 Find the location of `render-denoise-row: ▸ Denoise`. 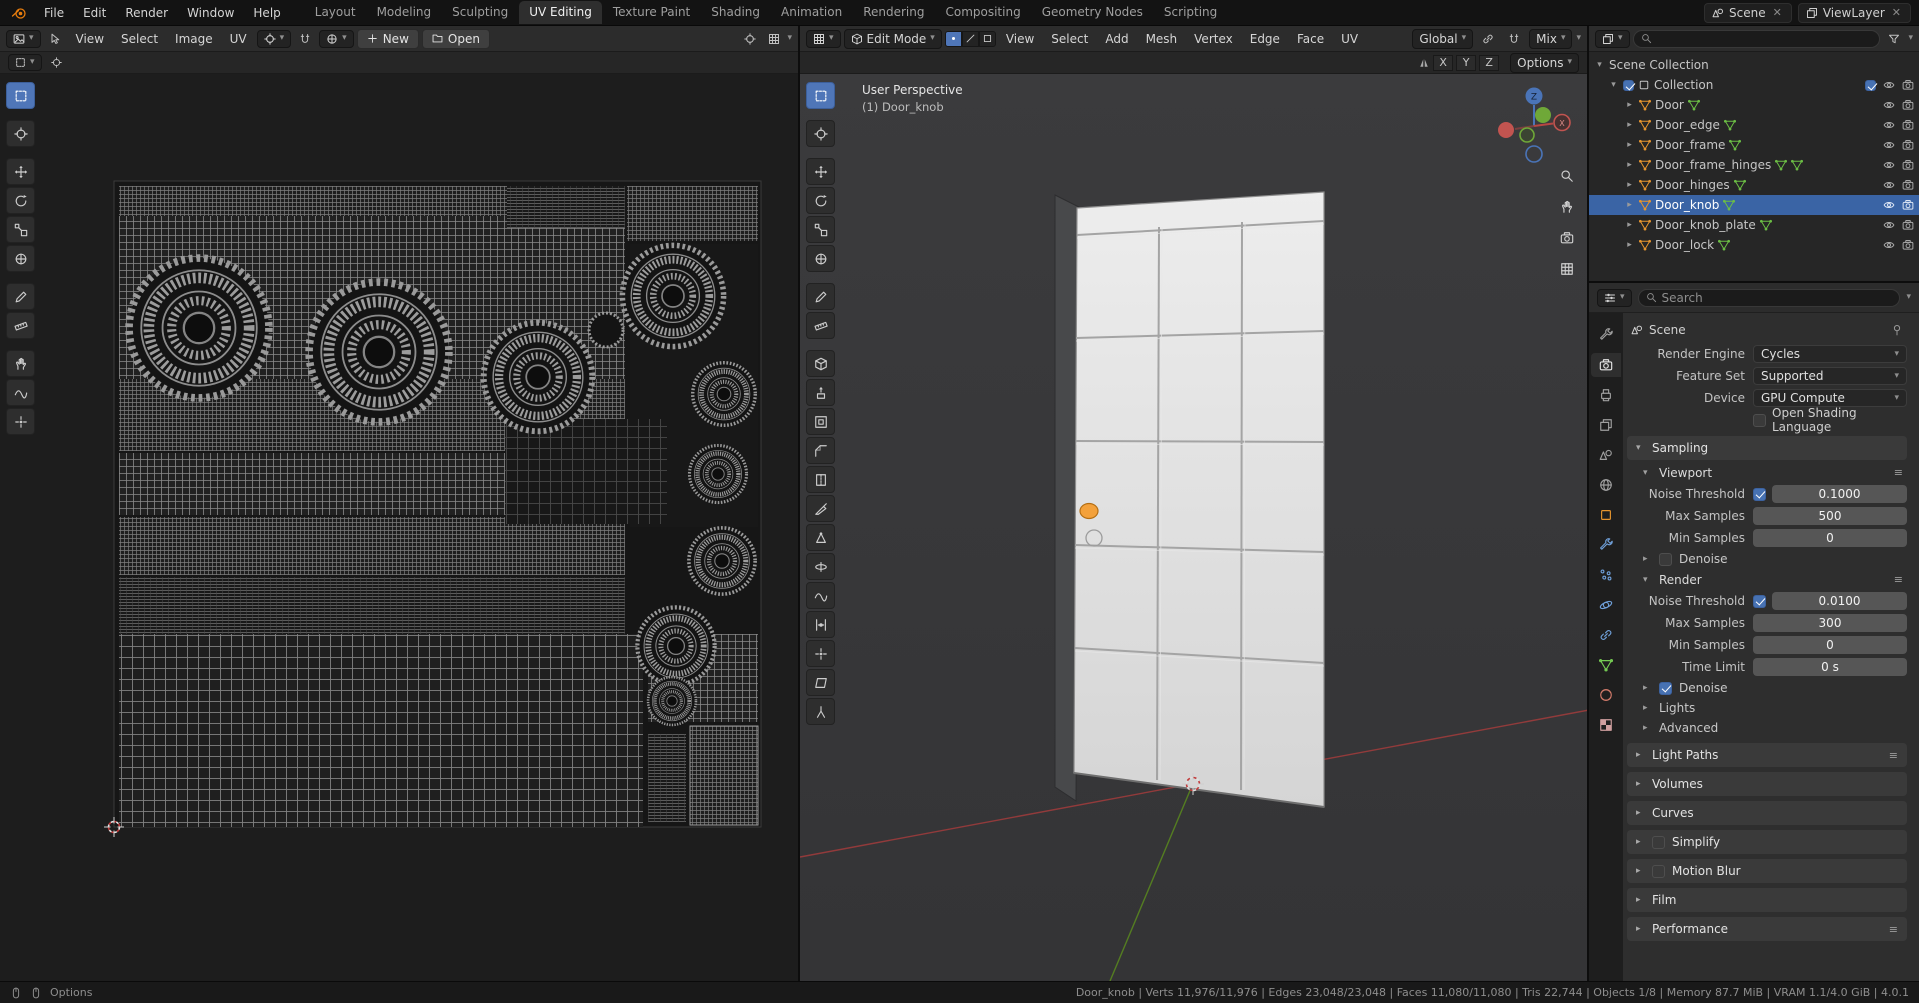

render-denoise-row: ▸ Denoise is located at coordinates (1767, 688).